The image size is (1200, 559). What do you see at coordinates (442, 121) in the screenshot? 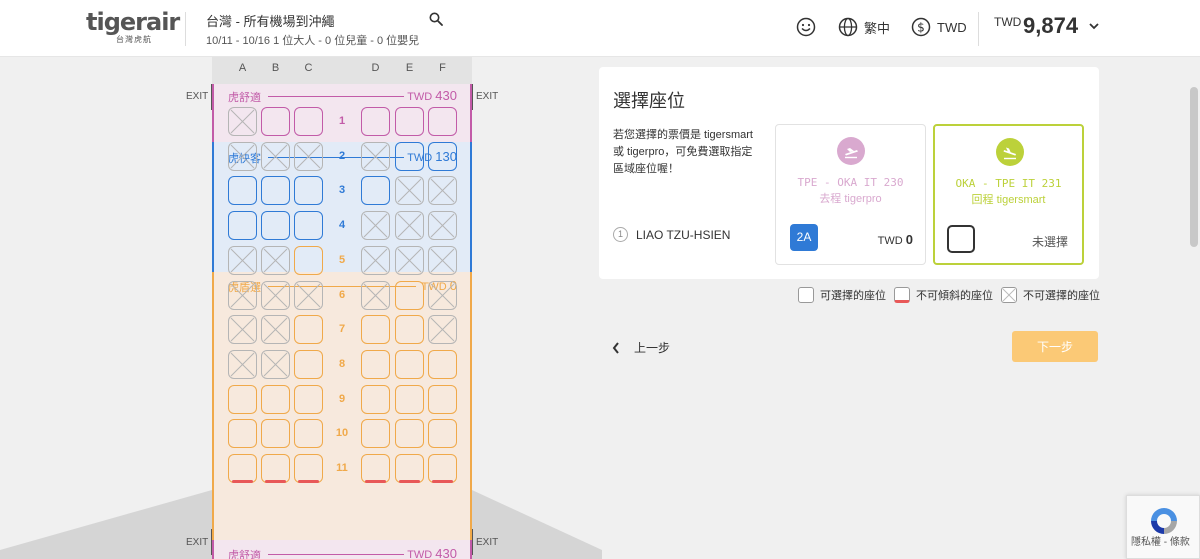
I see `seat-1F` at bounding box center [442, 121].